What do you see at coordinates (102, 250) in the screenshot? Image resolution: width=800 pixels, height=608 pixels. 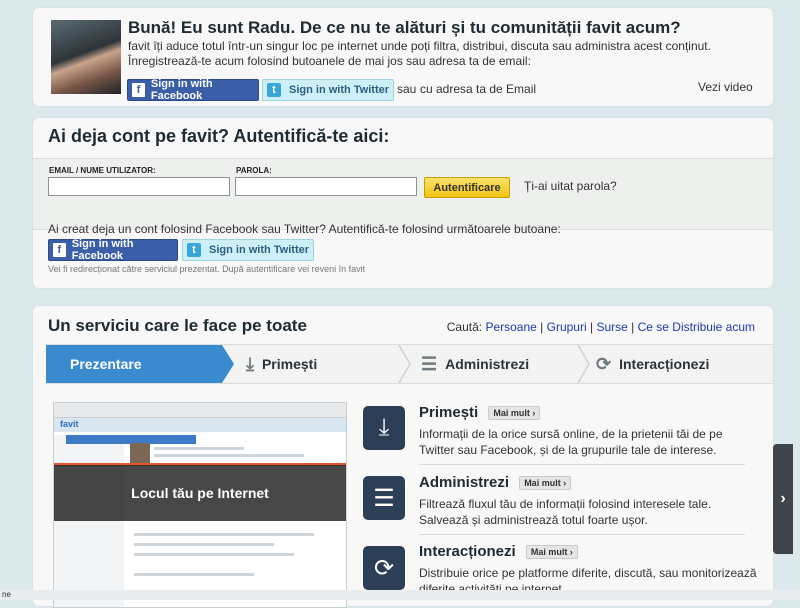 I see `facebook-login-label: Sign in with Facebook` at bounding box center [102, 250].